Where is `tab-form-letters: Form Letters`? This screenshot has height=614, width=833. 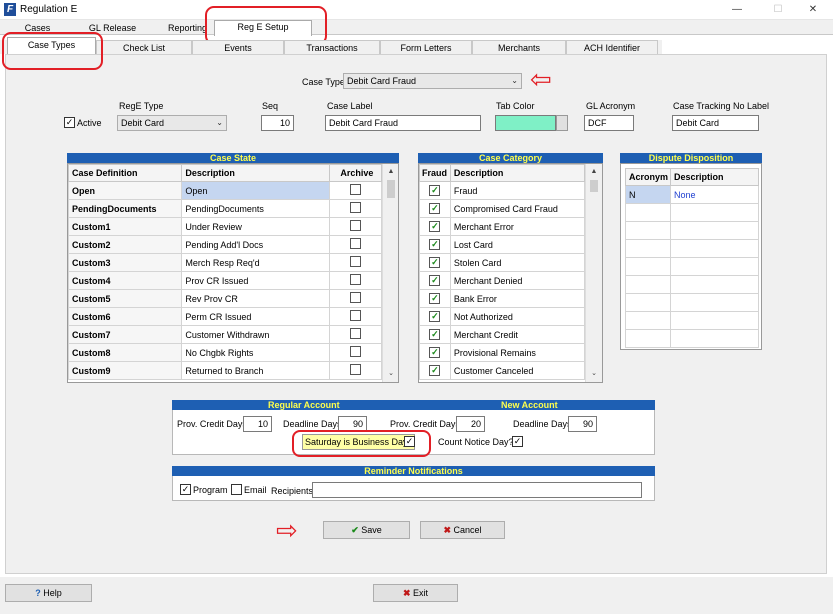
tab-form-letters: Form Letters is located at coordinates (426, 47).